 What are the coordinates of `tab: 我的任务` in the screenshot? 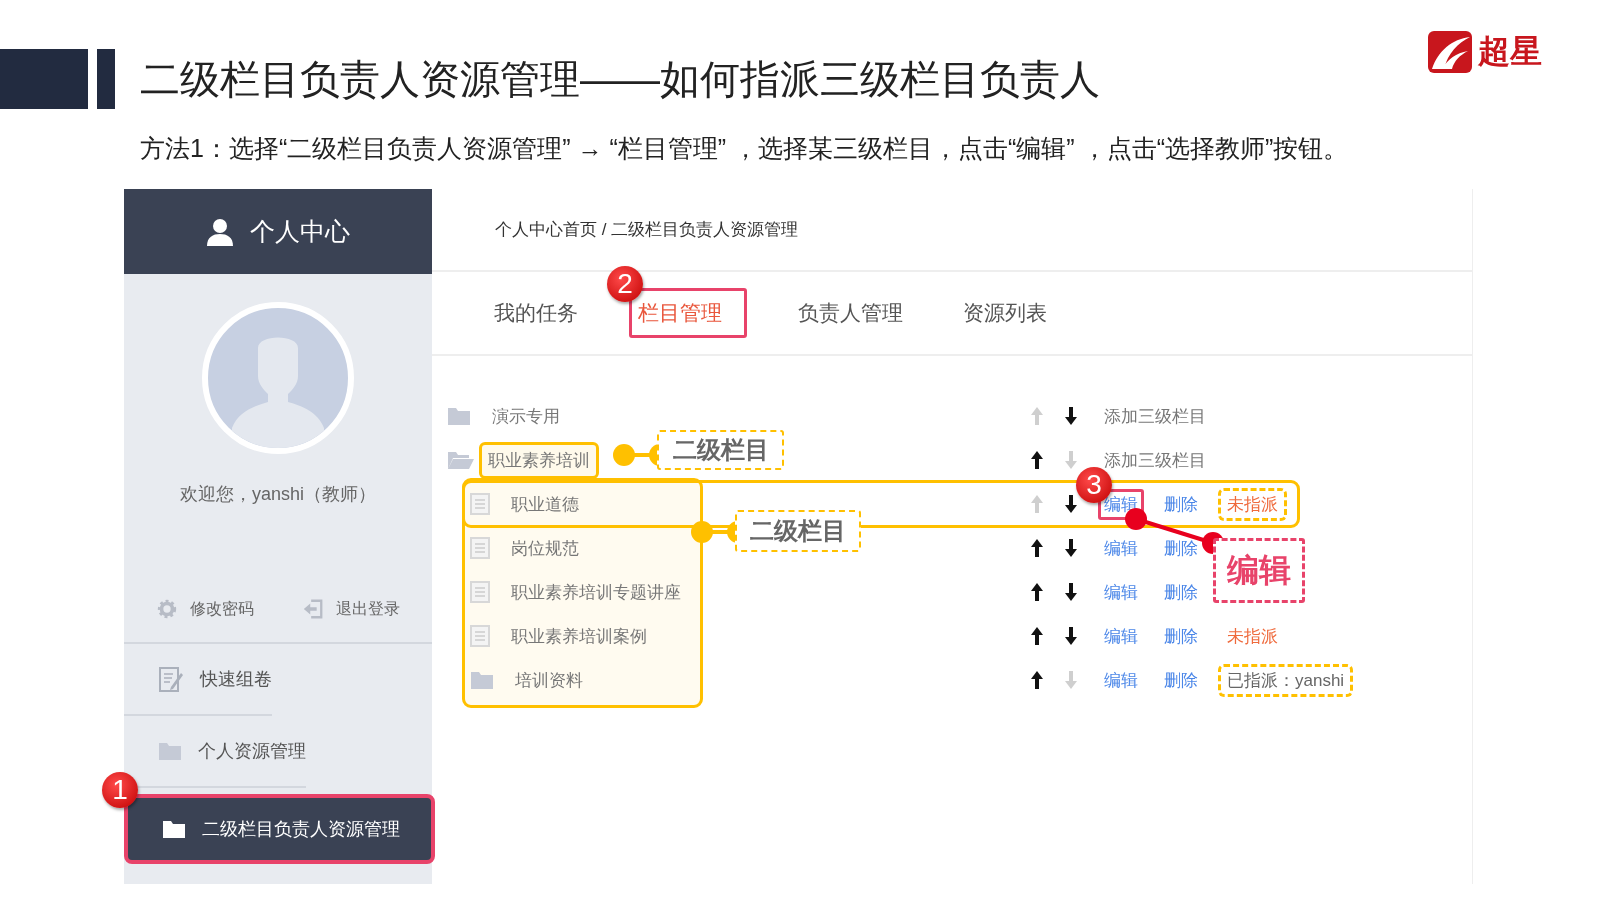 It's located at (536, 313).